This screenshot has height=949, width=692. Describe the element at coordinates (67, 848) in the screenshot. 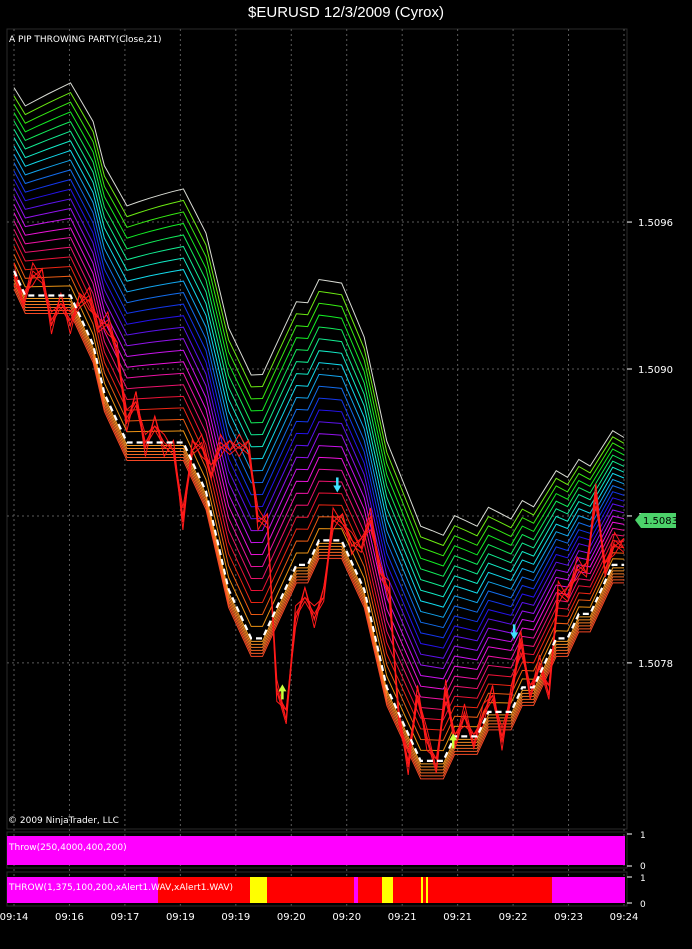

I see `throw-label: Throw(250,4000,400,200)` at that location.